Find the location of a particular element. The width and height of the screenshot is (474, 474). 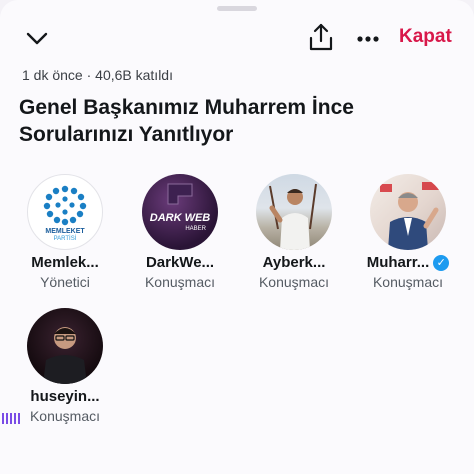

participant-name: Muharr... ✓ is located at coordinates (408, 262).